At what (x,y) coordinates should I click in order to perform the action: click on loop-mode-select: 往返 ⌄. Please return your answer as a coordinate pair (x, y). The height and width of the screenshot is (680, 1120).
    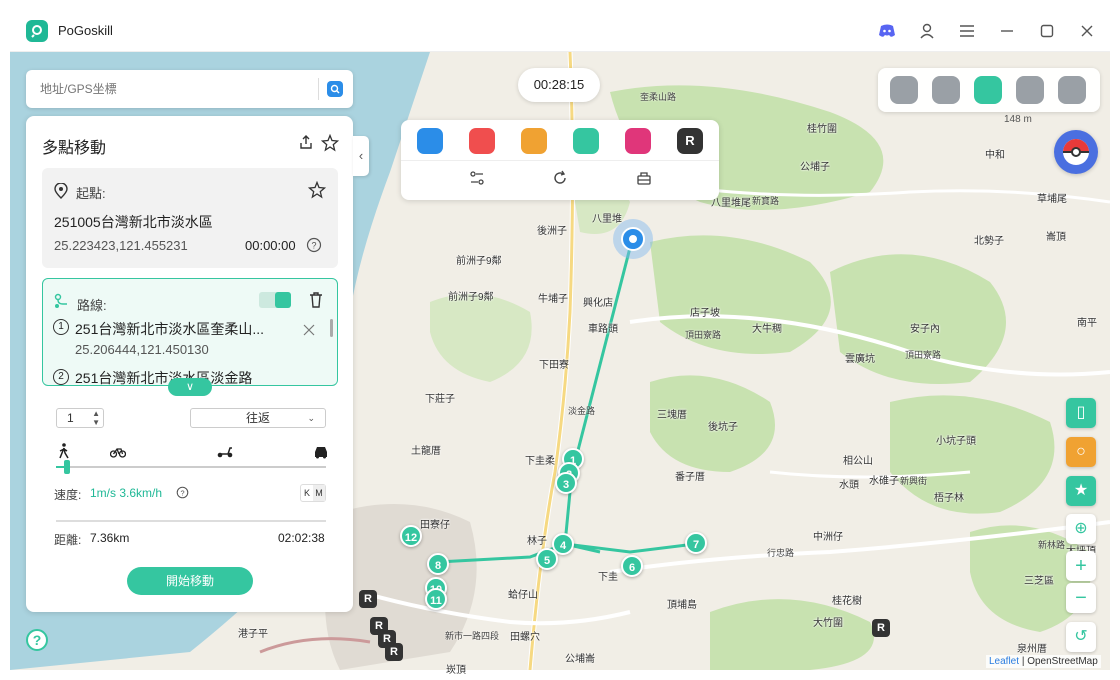
    Looking at the image, I should click on (258, 418).